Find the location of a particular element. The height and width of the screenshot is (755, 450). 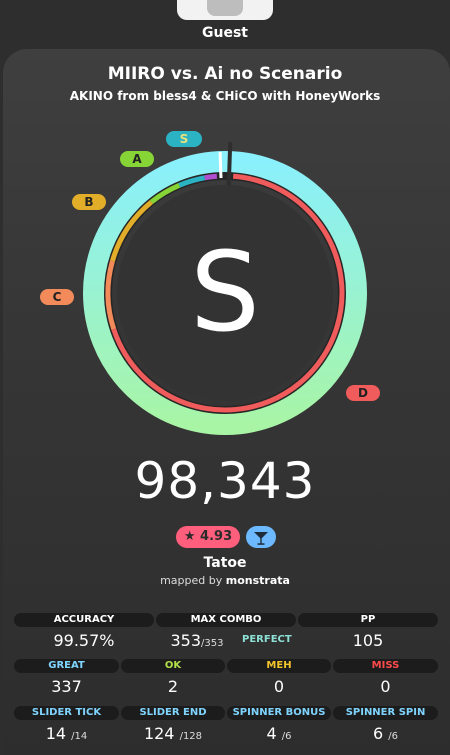

spinner-spin-total: /6 is located at coordinates (393, 736).